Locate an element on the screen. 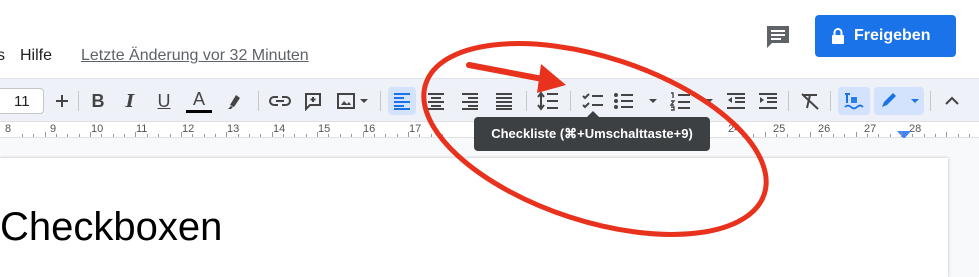 This screenshot has height=277, width=979. line-spacing-icon is located at coordinates (547, 101).